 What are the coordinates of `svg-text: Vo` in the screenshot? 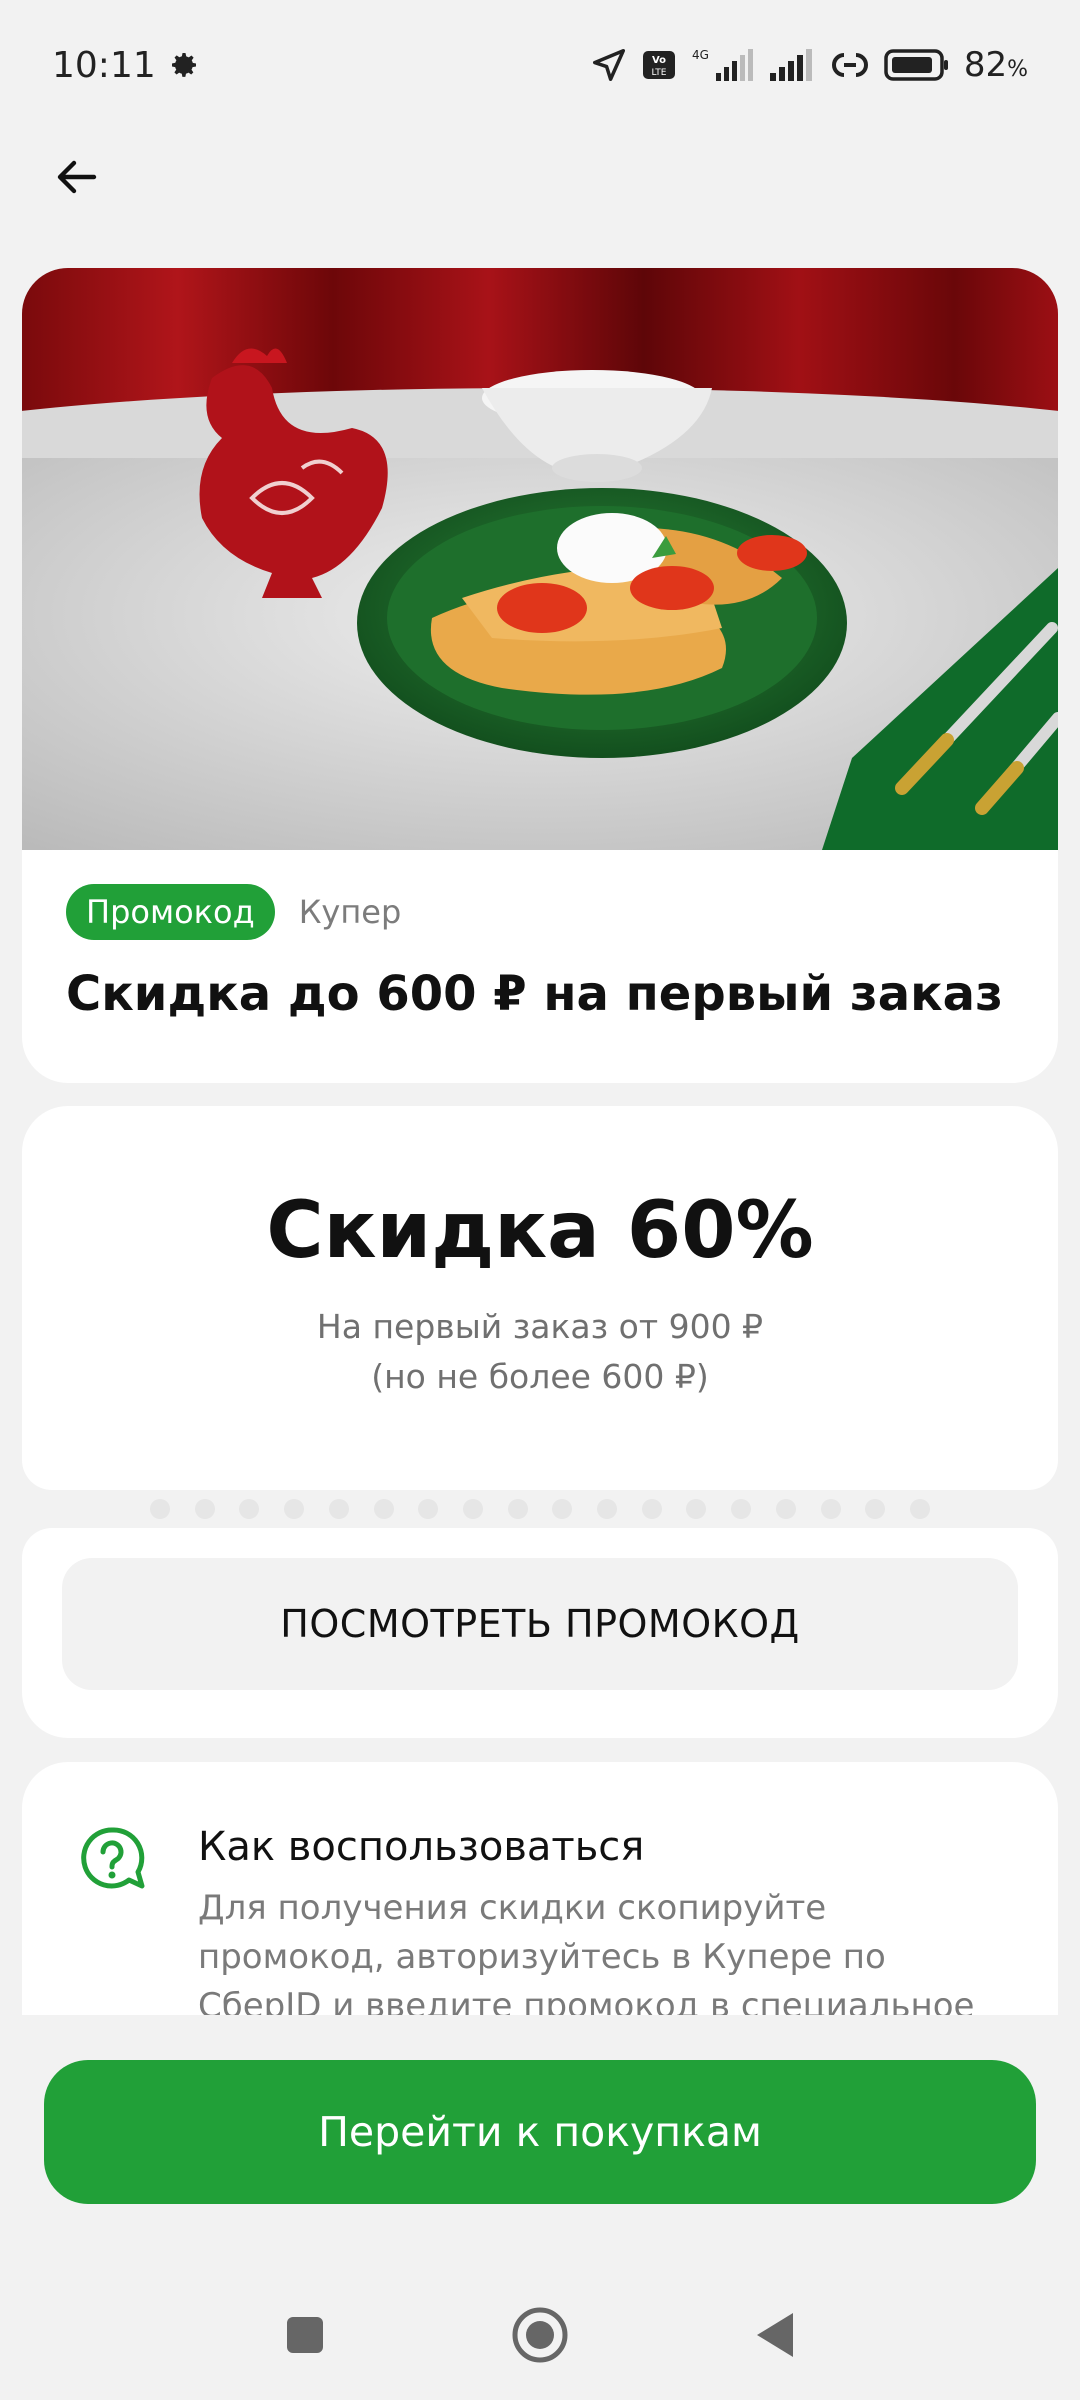 It's located at (659, 60).